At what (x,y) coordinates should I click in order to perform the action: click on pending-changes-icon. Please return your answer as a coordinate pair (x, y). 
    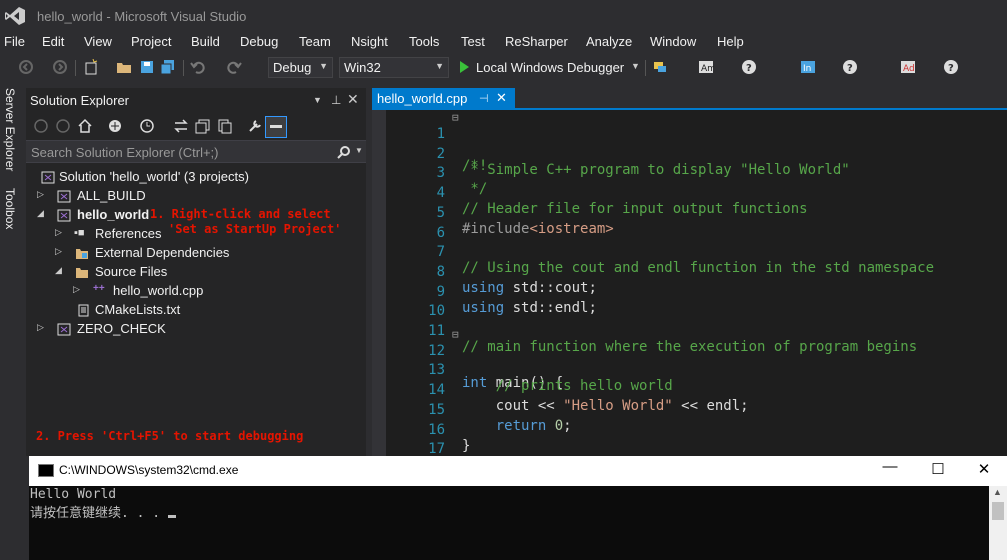
    Looking at the image, I should click on (147, 126).